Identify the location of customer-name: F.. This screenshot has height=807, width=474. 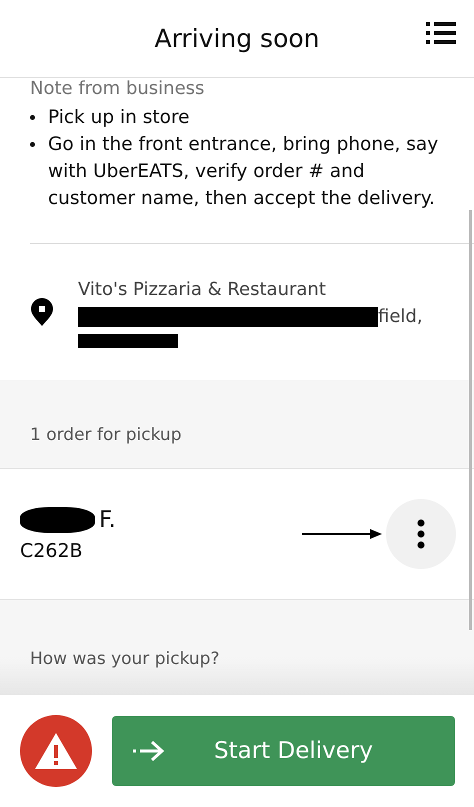
(107, 520).